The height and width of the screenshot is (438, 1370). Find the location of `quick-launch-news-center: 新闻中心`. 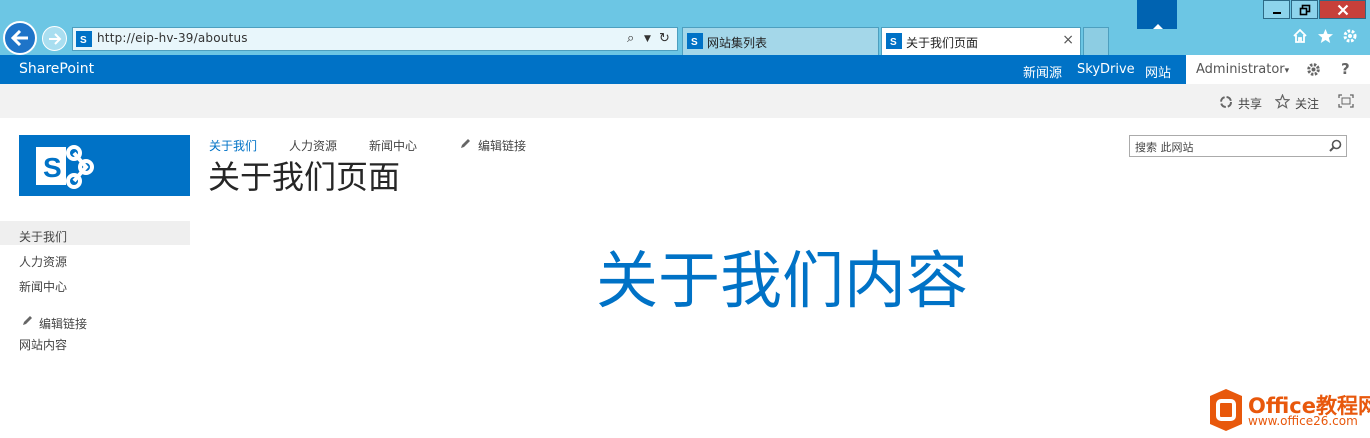

quick-launch-news-center: 新闻中心 is located at coordinates (43, 286).